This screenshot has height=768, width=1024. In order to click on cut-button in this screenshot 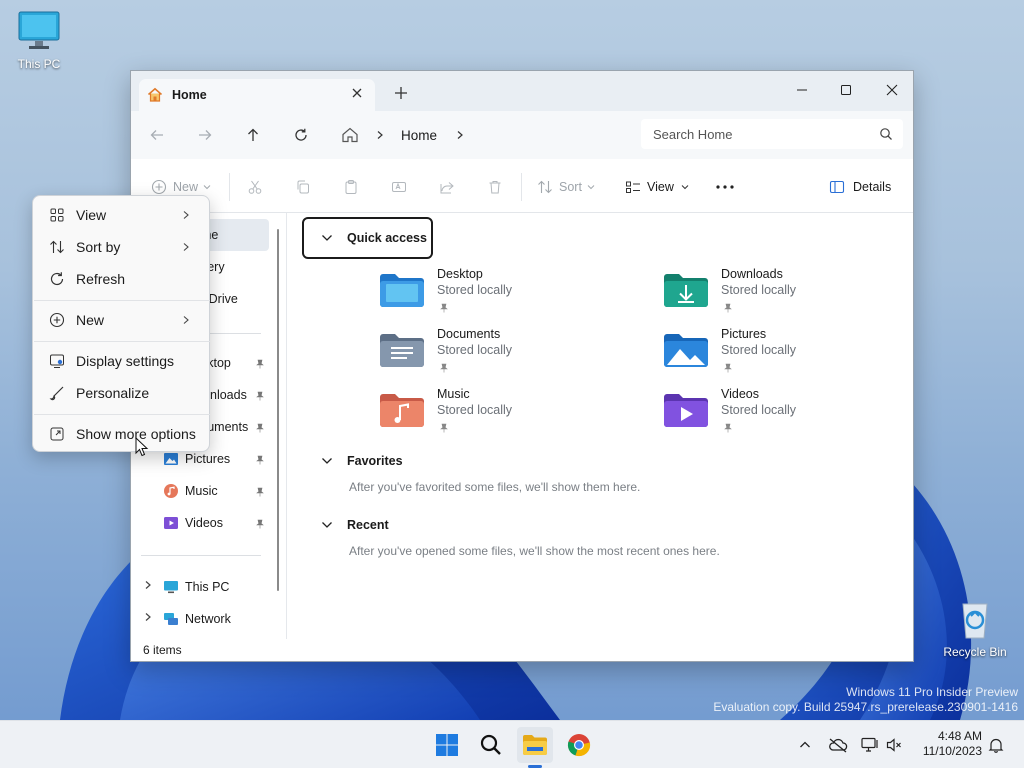, I will do `click(255, 187)`.